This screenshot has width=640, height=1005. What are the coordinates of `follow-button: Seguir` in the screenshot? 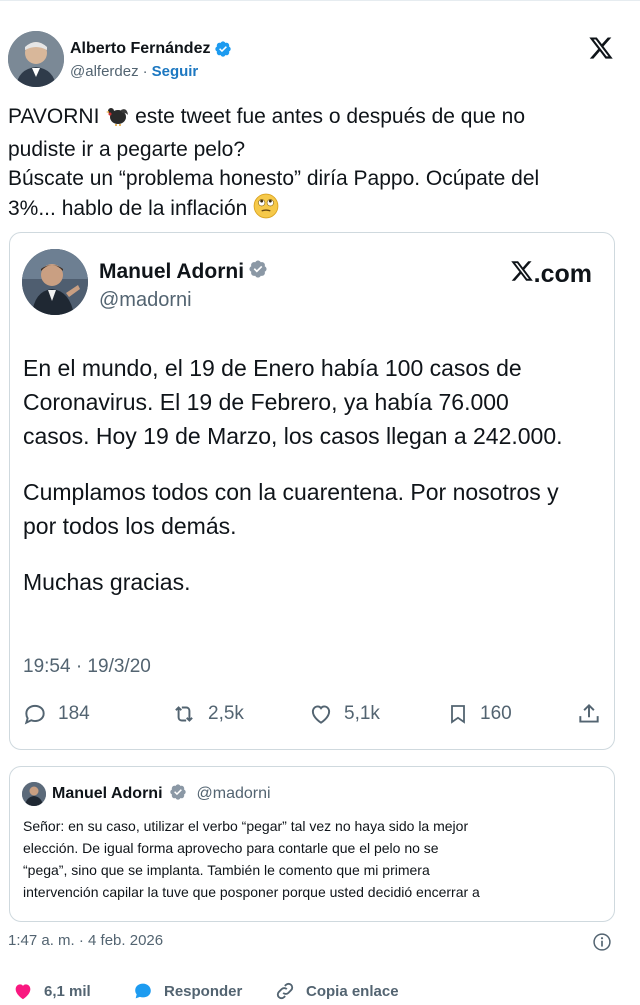 It's located at (175, 71).